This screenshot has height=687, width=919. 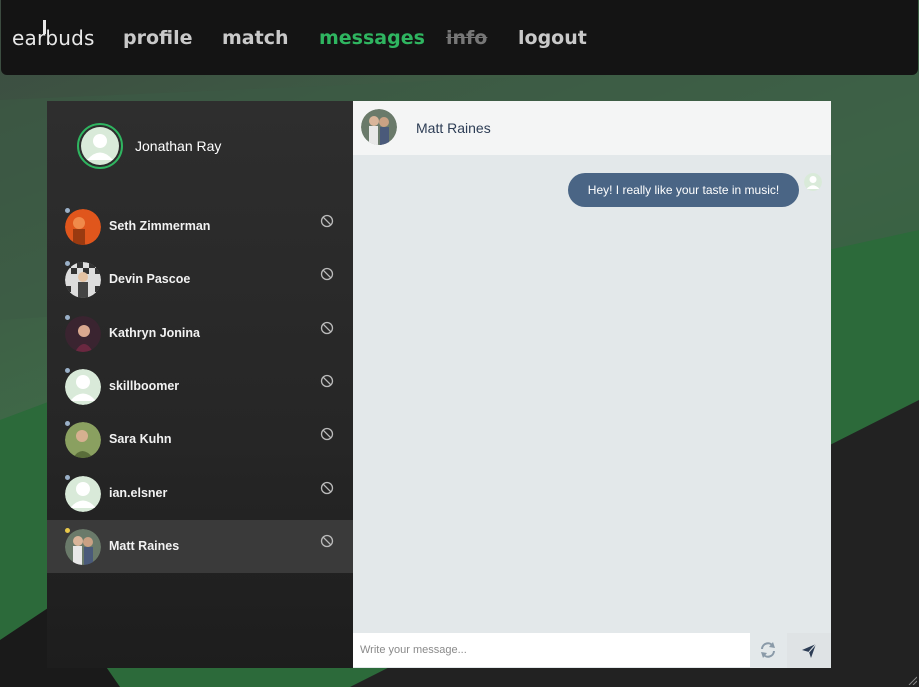 What do you see at coordinates (200, 546) in the screenshot?
I see `contact-item-selected: Matt Raines` at bounding box center [200, 546].